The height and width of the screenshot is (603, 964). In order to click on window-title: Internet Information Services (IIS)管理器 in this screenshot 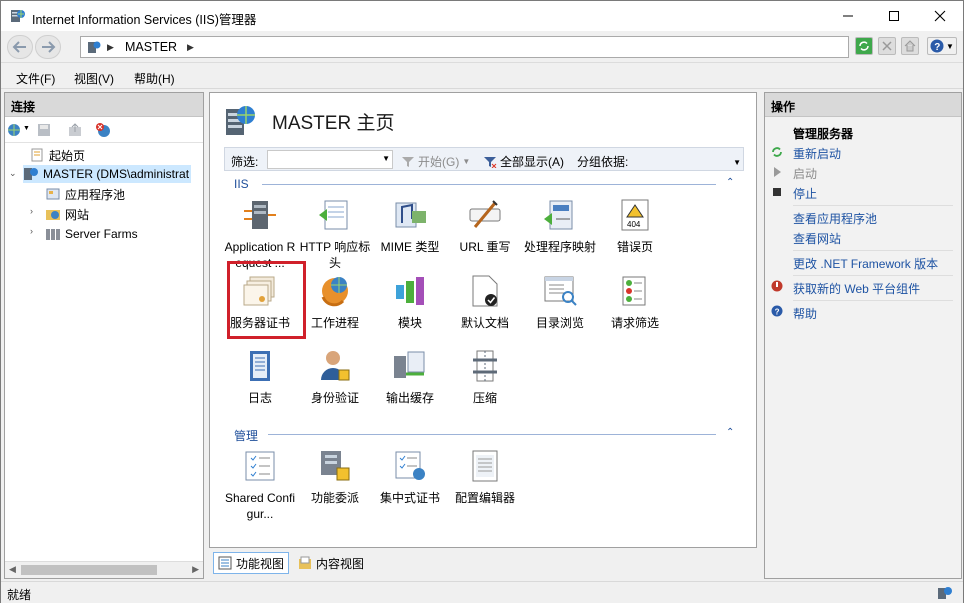, I will do `click(144, 20)`.